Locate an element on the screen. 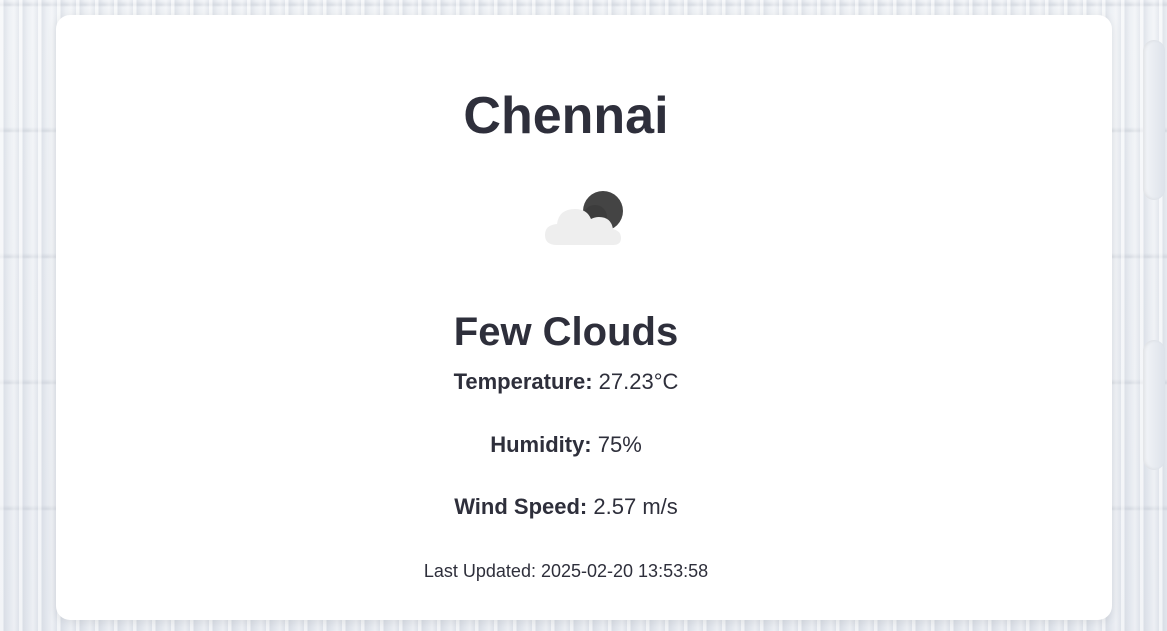  temperature-row: Temperature: 27.23°C is located at coordinates (566, 382).